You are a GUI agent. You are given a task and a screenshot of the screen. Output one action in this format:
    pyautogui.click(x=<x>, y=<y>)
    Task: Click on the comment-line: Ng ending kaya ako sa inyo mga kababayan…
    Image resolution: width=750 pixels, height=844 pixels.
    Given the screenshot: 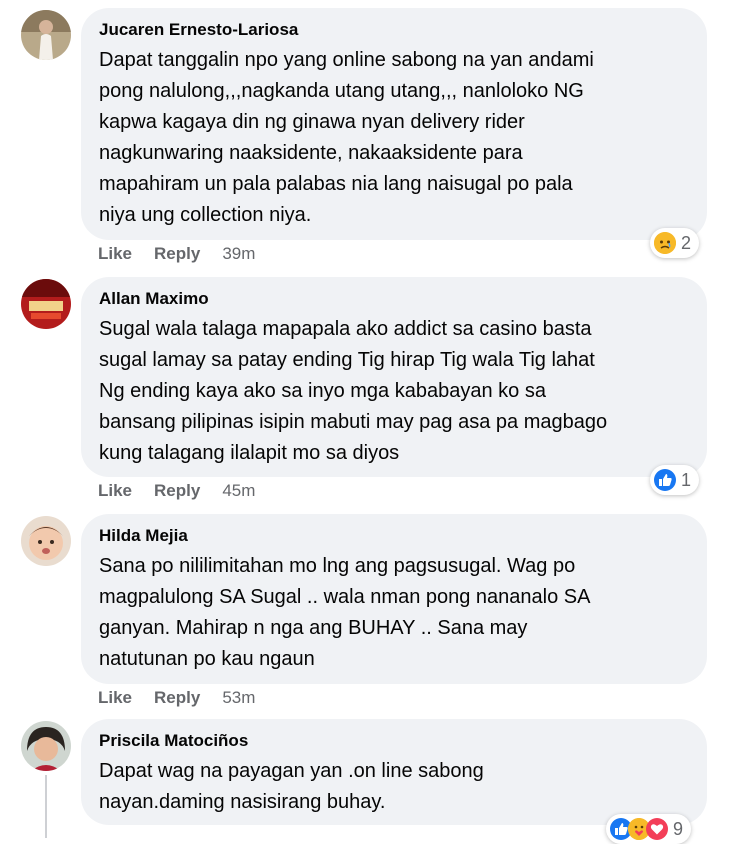 What is the action you would take?
    pyautogui.click(x=322, y=391)
    